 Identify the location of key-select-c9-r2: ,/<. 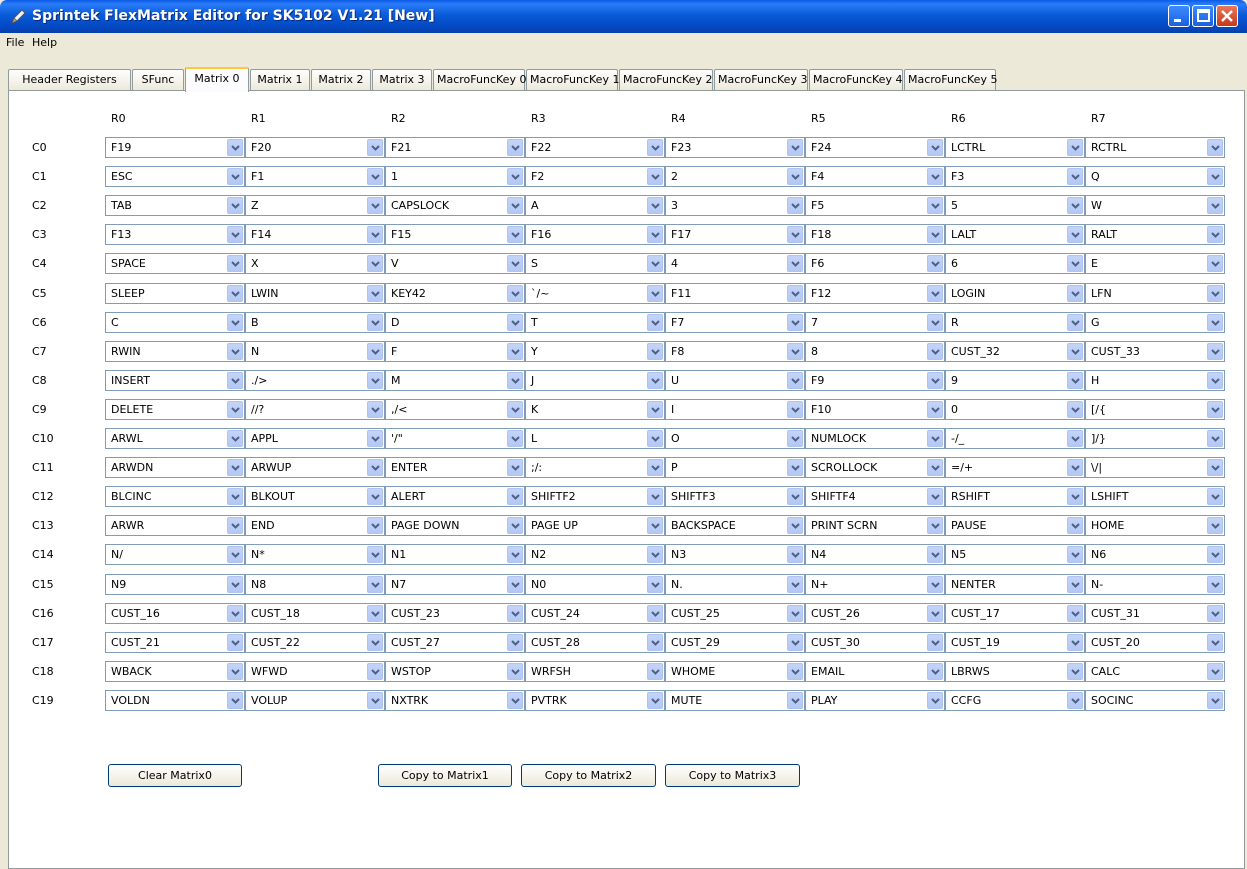
(455, 409).